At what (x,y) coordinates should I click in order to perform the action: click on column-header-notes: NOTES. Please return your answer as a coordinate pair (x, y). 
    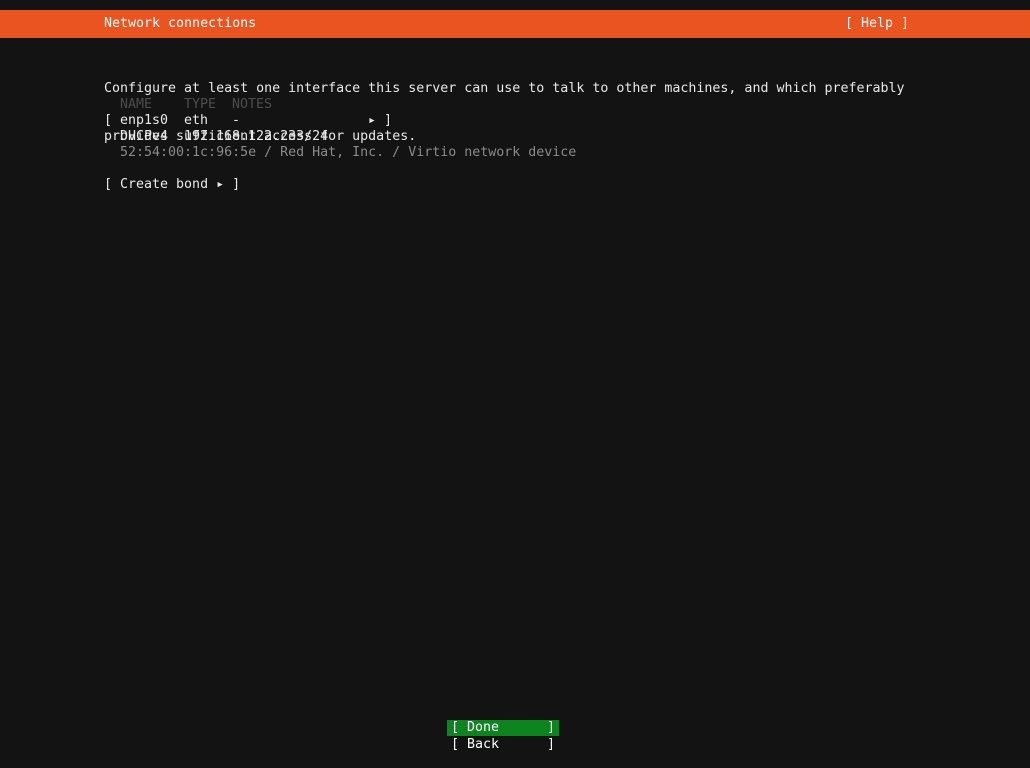
    Looking at the image, I should click on (252, 104).